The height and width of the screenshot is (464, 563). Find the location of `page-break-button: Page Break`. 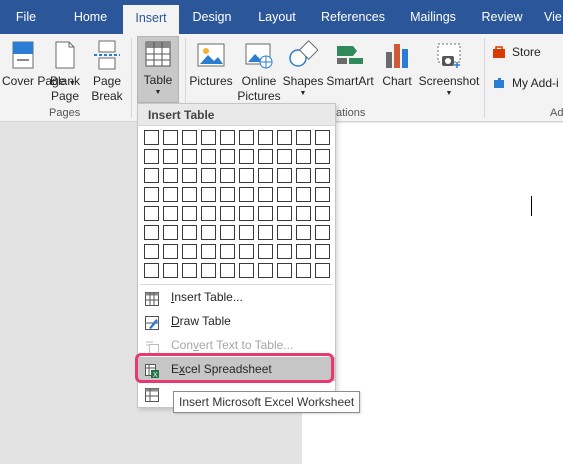

page-break-button: Page Break is located at coordinates (107, 71).